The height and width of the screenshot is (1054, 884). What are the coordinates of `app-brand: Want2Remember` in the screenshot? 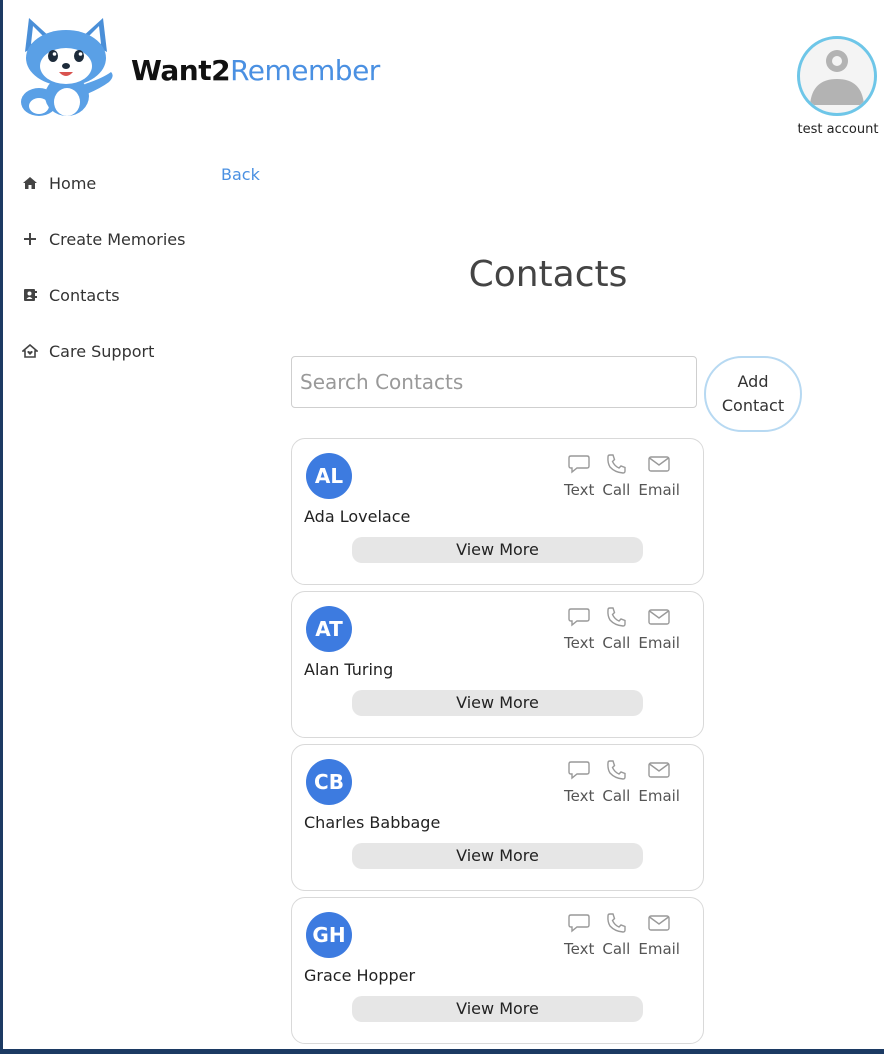 It's located at (255, 70).